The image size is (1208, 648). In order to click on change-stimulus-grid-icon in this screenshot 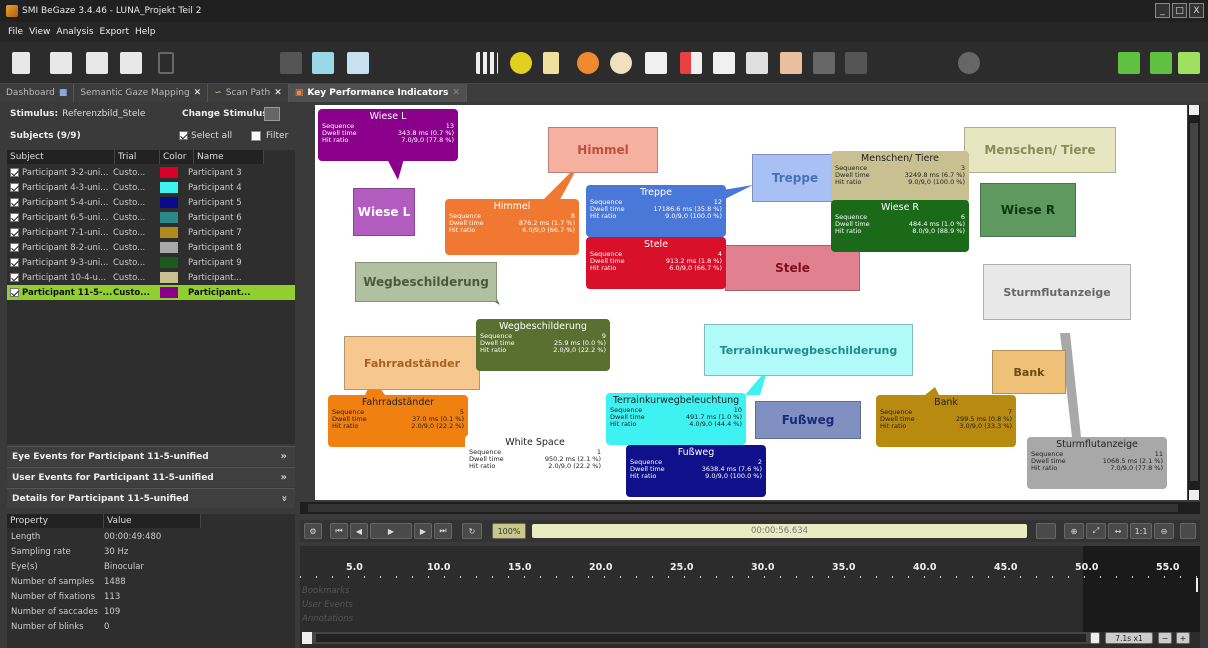, I will do `click(272, 114)`.